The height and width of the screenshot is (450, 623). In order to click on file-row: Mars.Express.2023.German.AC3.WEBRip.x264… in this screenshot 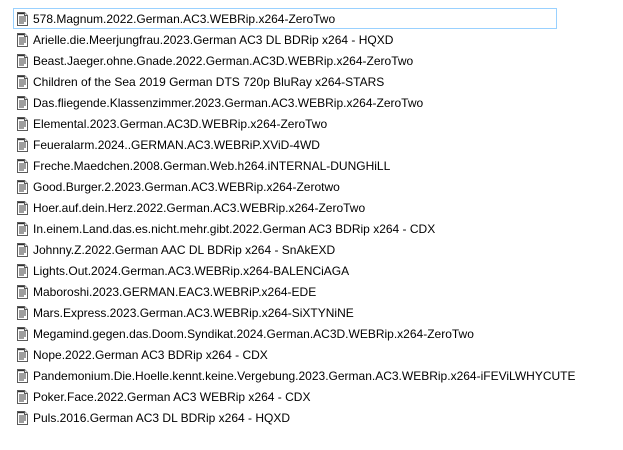, I will do `click(314, 312)`.